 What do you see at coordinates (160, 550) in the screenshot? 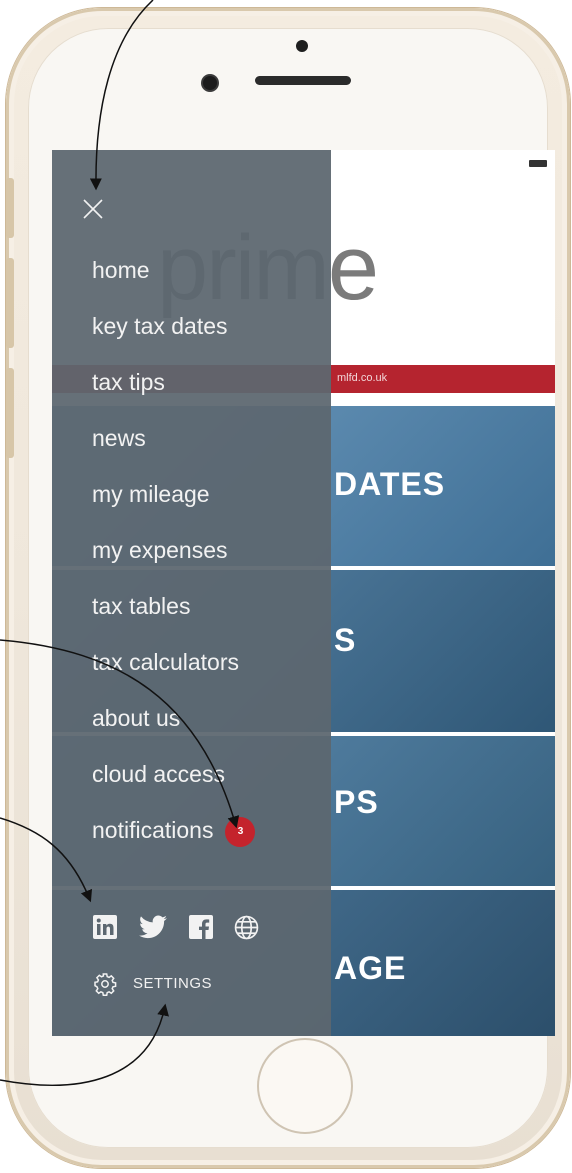
I see `menu-item-label: my expenses` at bounding box center [160, 550].